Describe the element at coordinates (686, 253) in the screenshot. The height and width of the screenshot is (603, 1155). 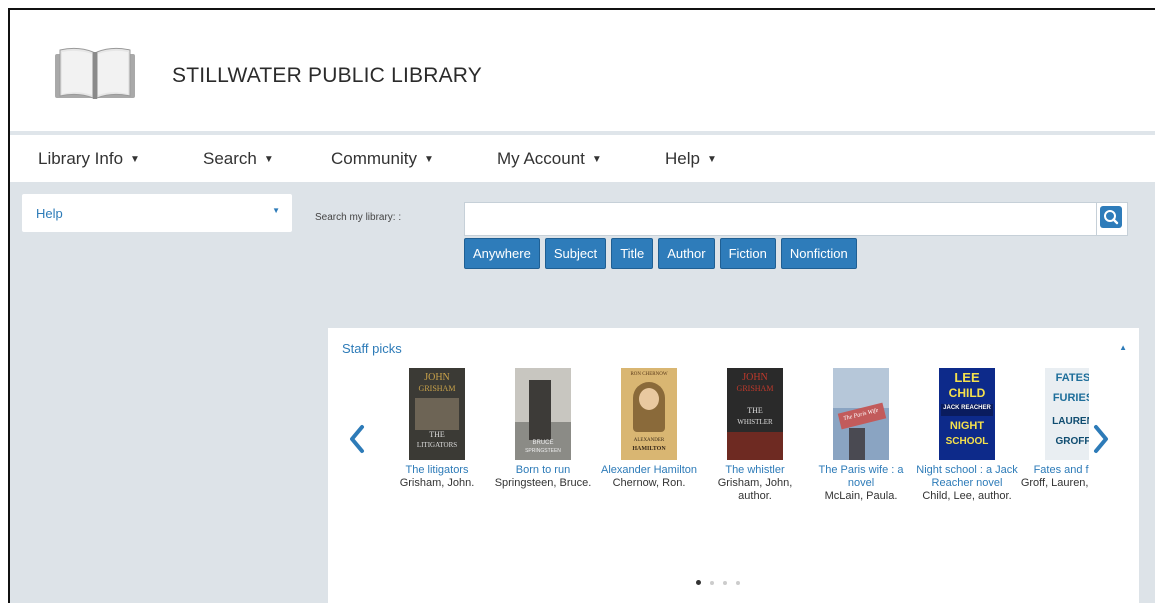
I see `filter-author-button: Author` at that location.